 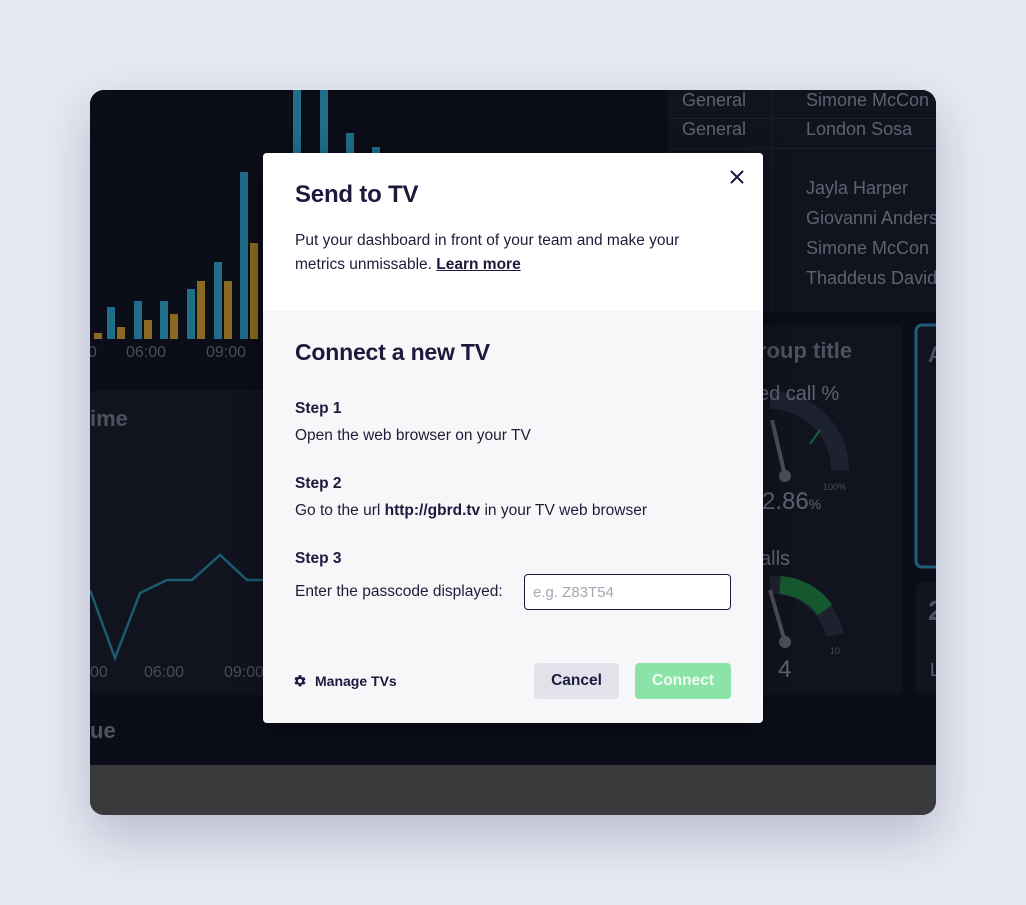 I want to click on passcode-row: Enter the passcode displayed:, so click(x=513, y=592).